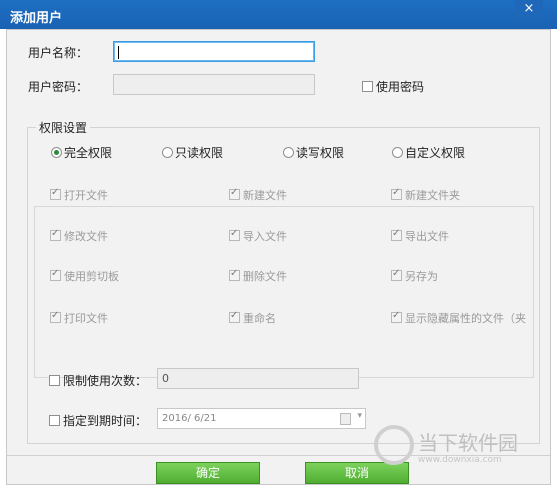  Describe the element at coordinates (86, 195) in the screenshot. I see `perm-label: 打开文件` at that location.